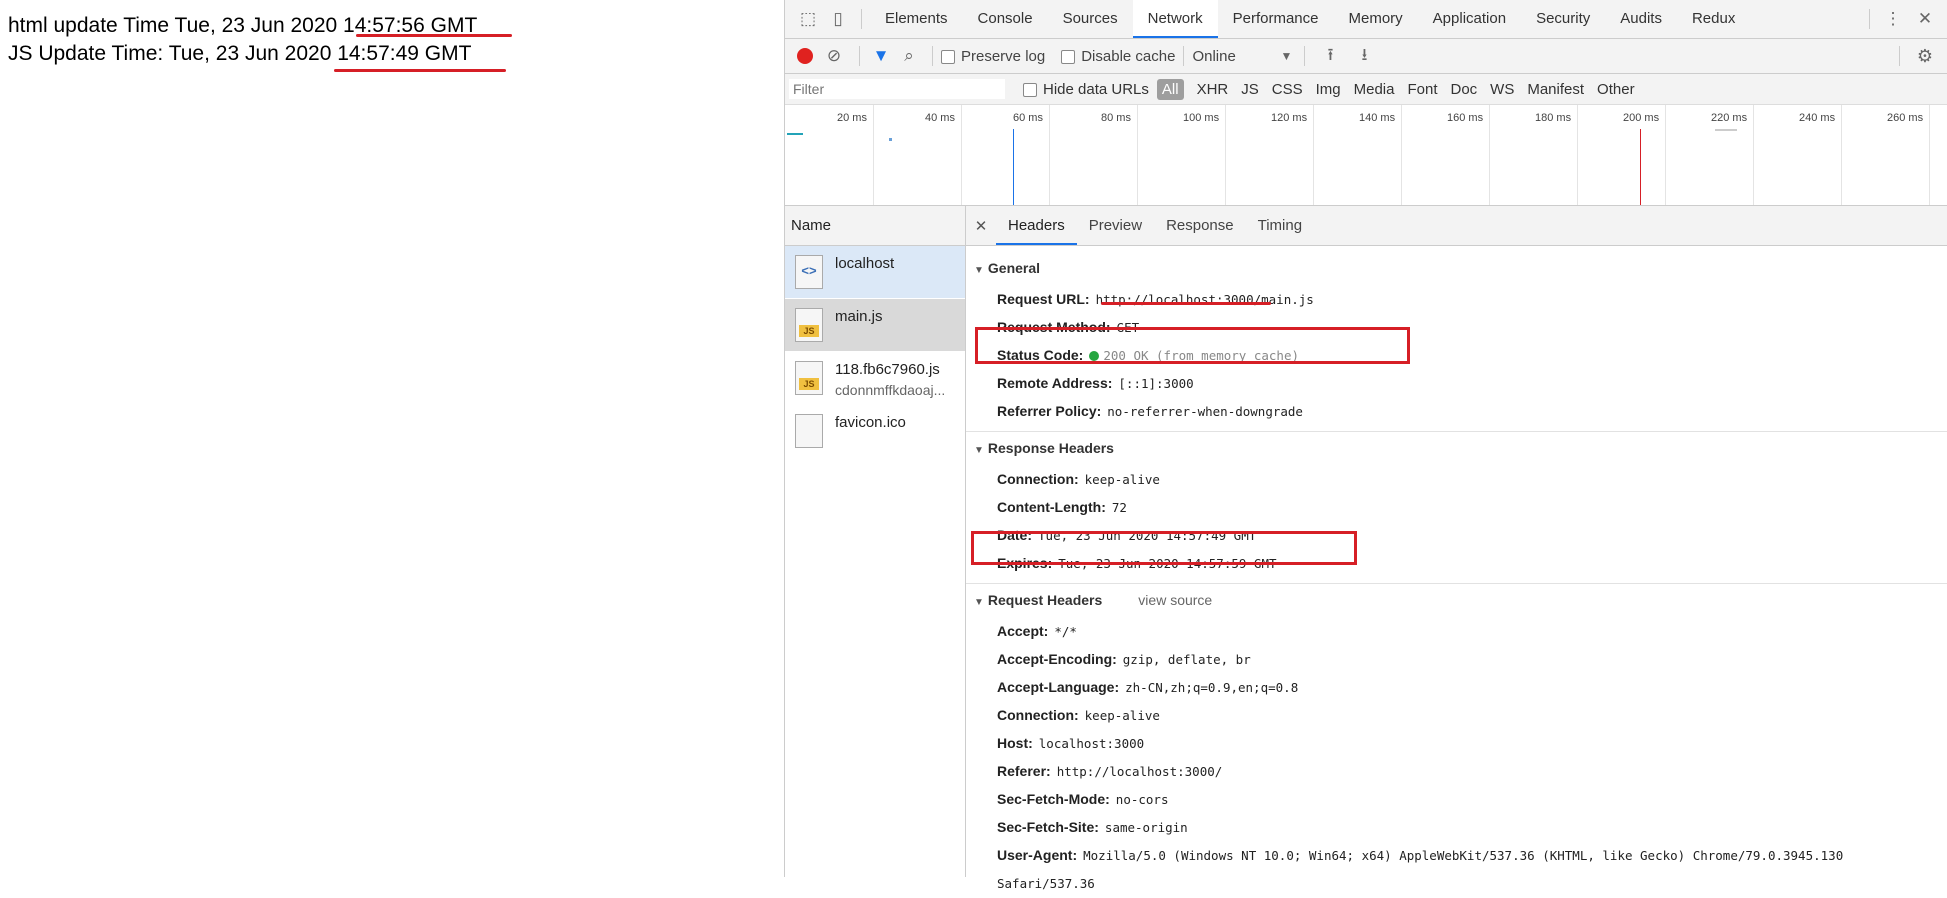 This screenshot has width=1947, height=898. Describe the element at coordinates (1037, 631) in the screenshot. I see `header-row: Accept: */*` at that location.